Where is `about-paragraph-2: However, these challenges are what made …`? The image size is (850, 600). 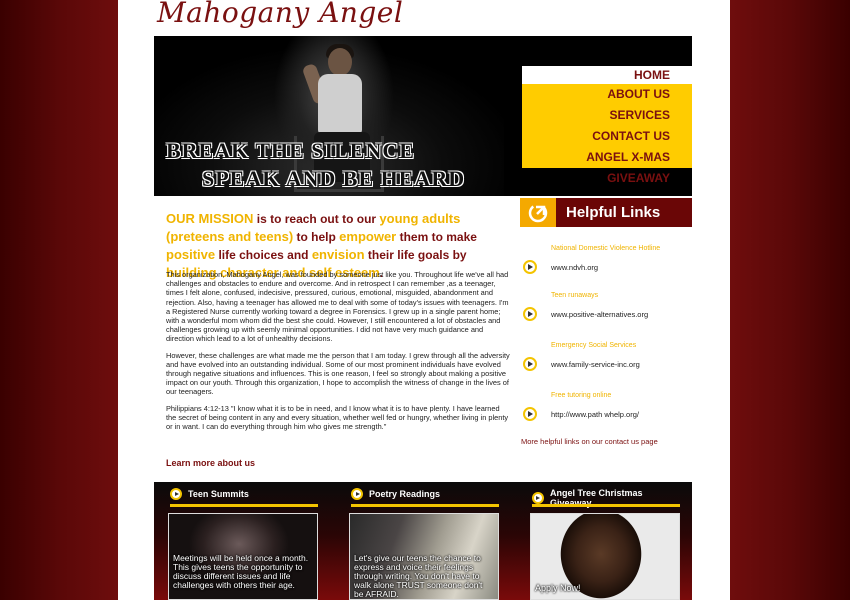
about-paragraph-2: However, these challenges are what made … is located at coordinates (338, 373).